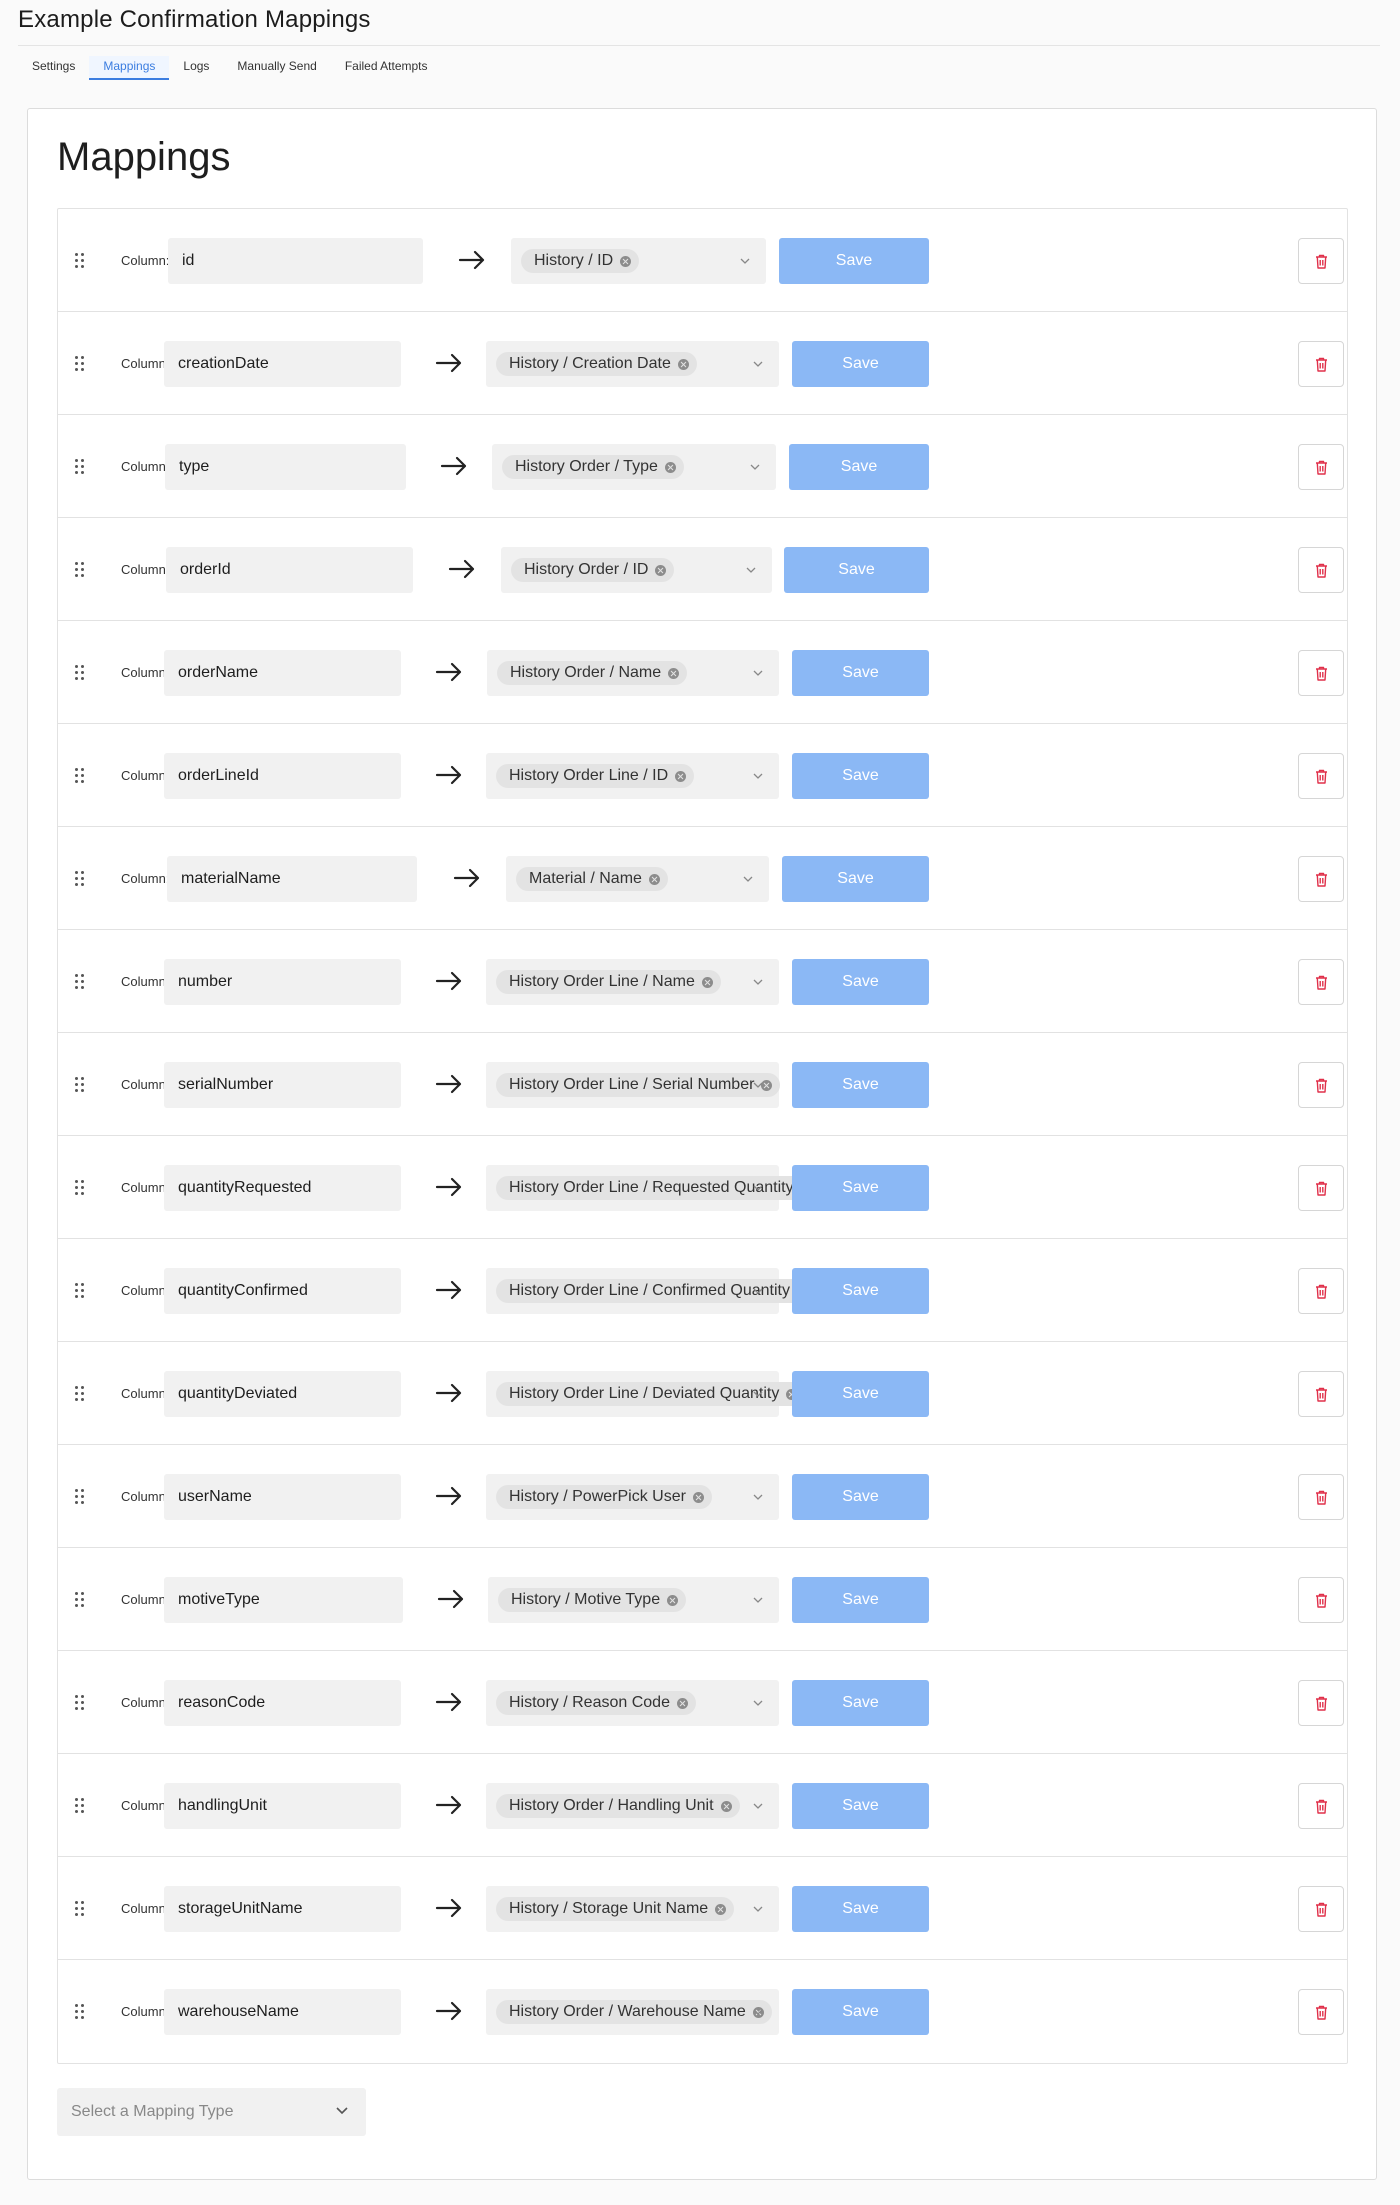  I want to click on mapping-select: History / Creation Date, so click(632, 364).